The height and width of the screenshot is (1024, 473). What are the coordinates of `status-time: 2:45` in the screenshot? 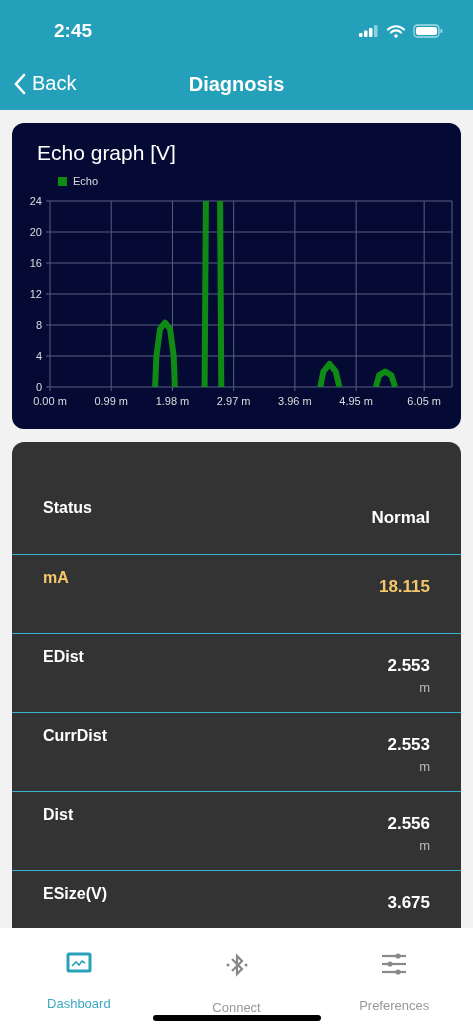 It's located at (73, 31).